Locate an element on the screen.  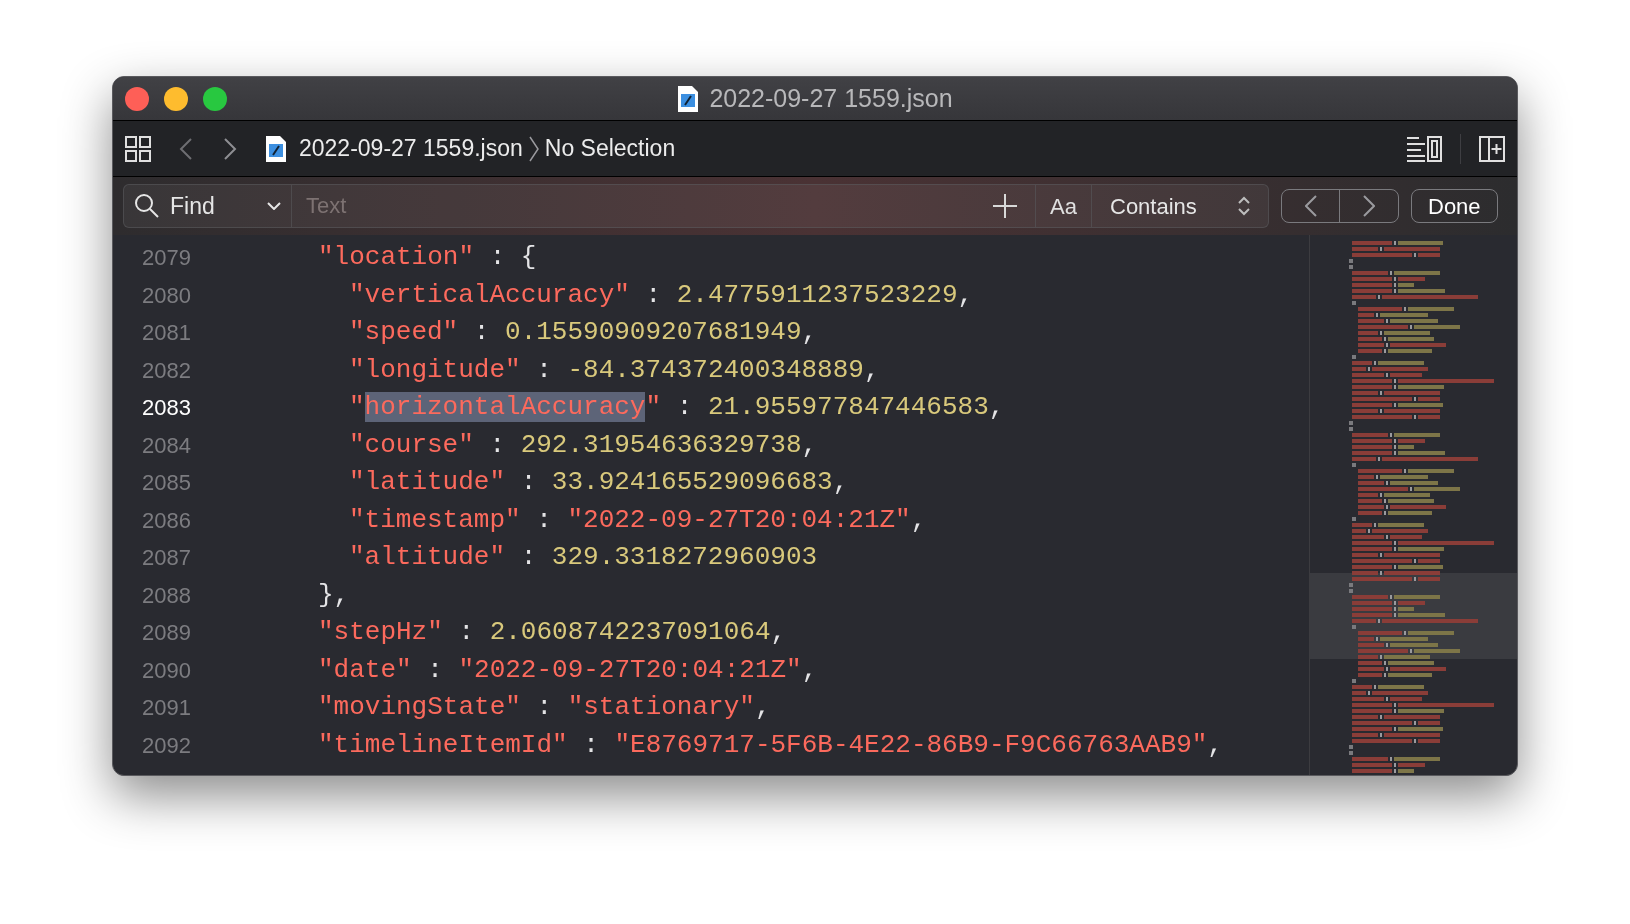
code-line: "longitude" : -84.374372400348889, is located at coordinates (614, 370).